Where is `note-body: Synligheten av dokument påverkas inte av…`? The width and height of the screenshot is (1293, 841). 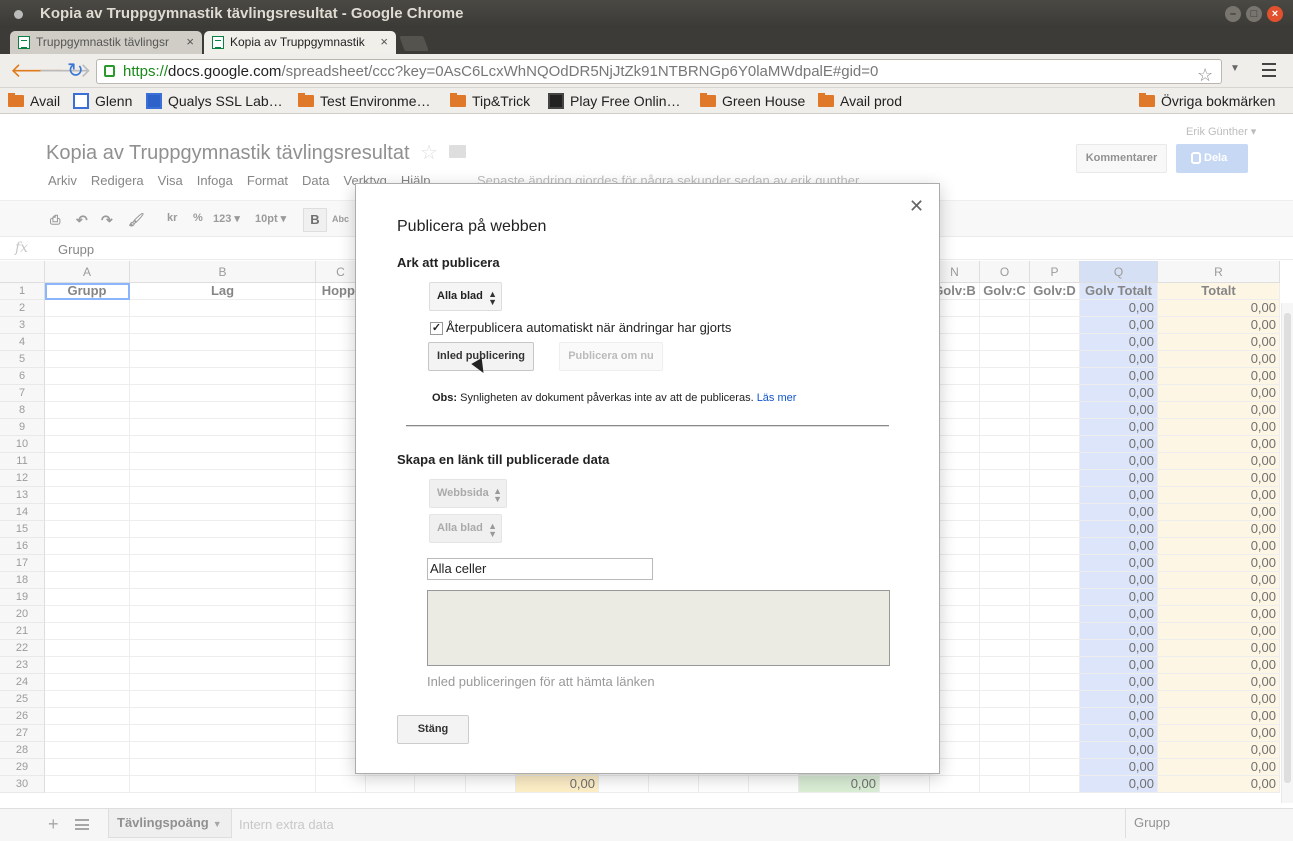
note-body: Synligheten av dokument påverkas inte av… is located at coordinates (607, 398).